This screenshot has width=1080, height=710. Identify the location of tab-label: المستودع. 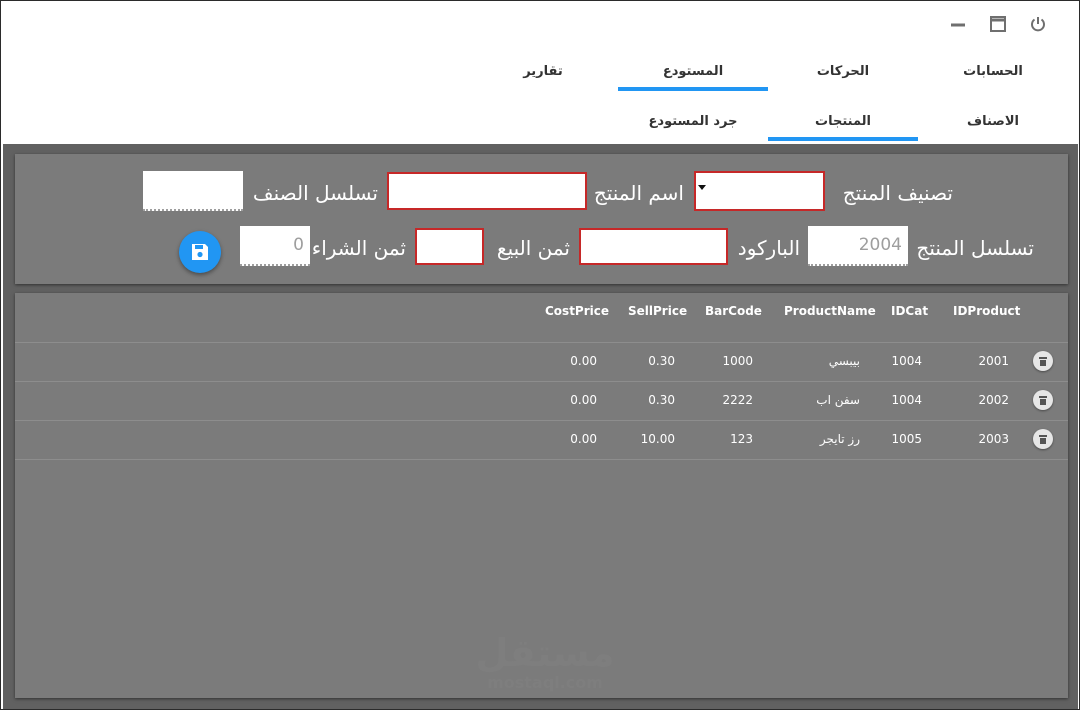
(693, 71).